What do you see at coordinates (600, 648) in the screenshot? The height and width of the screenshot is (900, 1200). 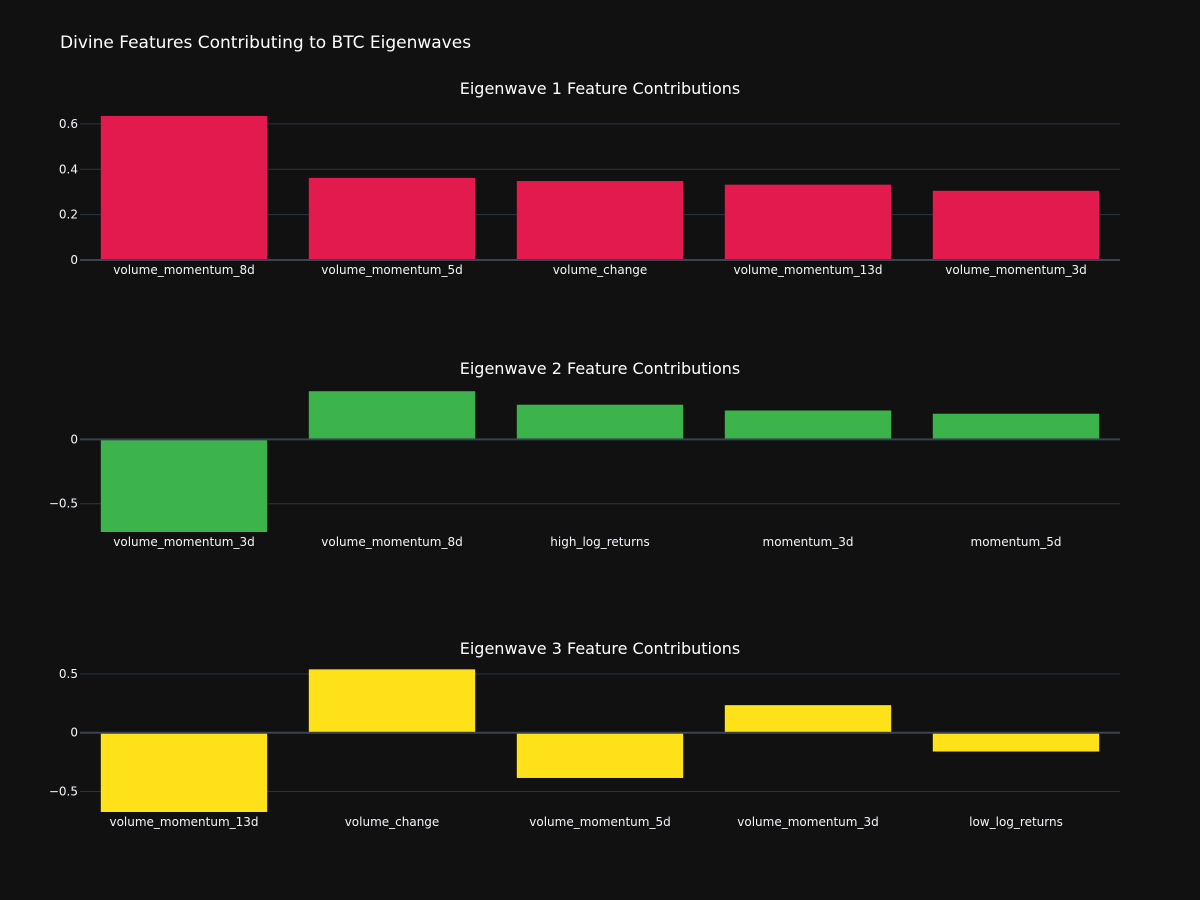 I see `subplot-title: Eigenwave 3 Feature Contributions` at bounding box center [600, 648].